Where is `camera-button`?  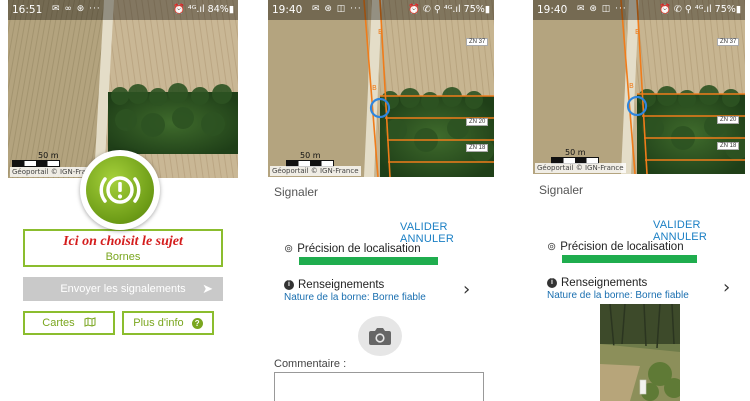
camera-button is located at coordinates (380, 336).